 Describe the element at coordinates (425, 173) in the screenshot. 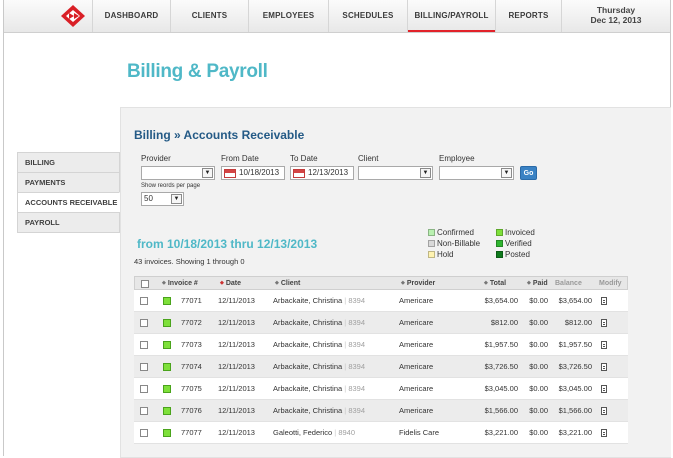

I see `chevron-down-icon: ▼` at that location.